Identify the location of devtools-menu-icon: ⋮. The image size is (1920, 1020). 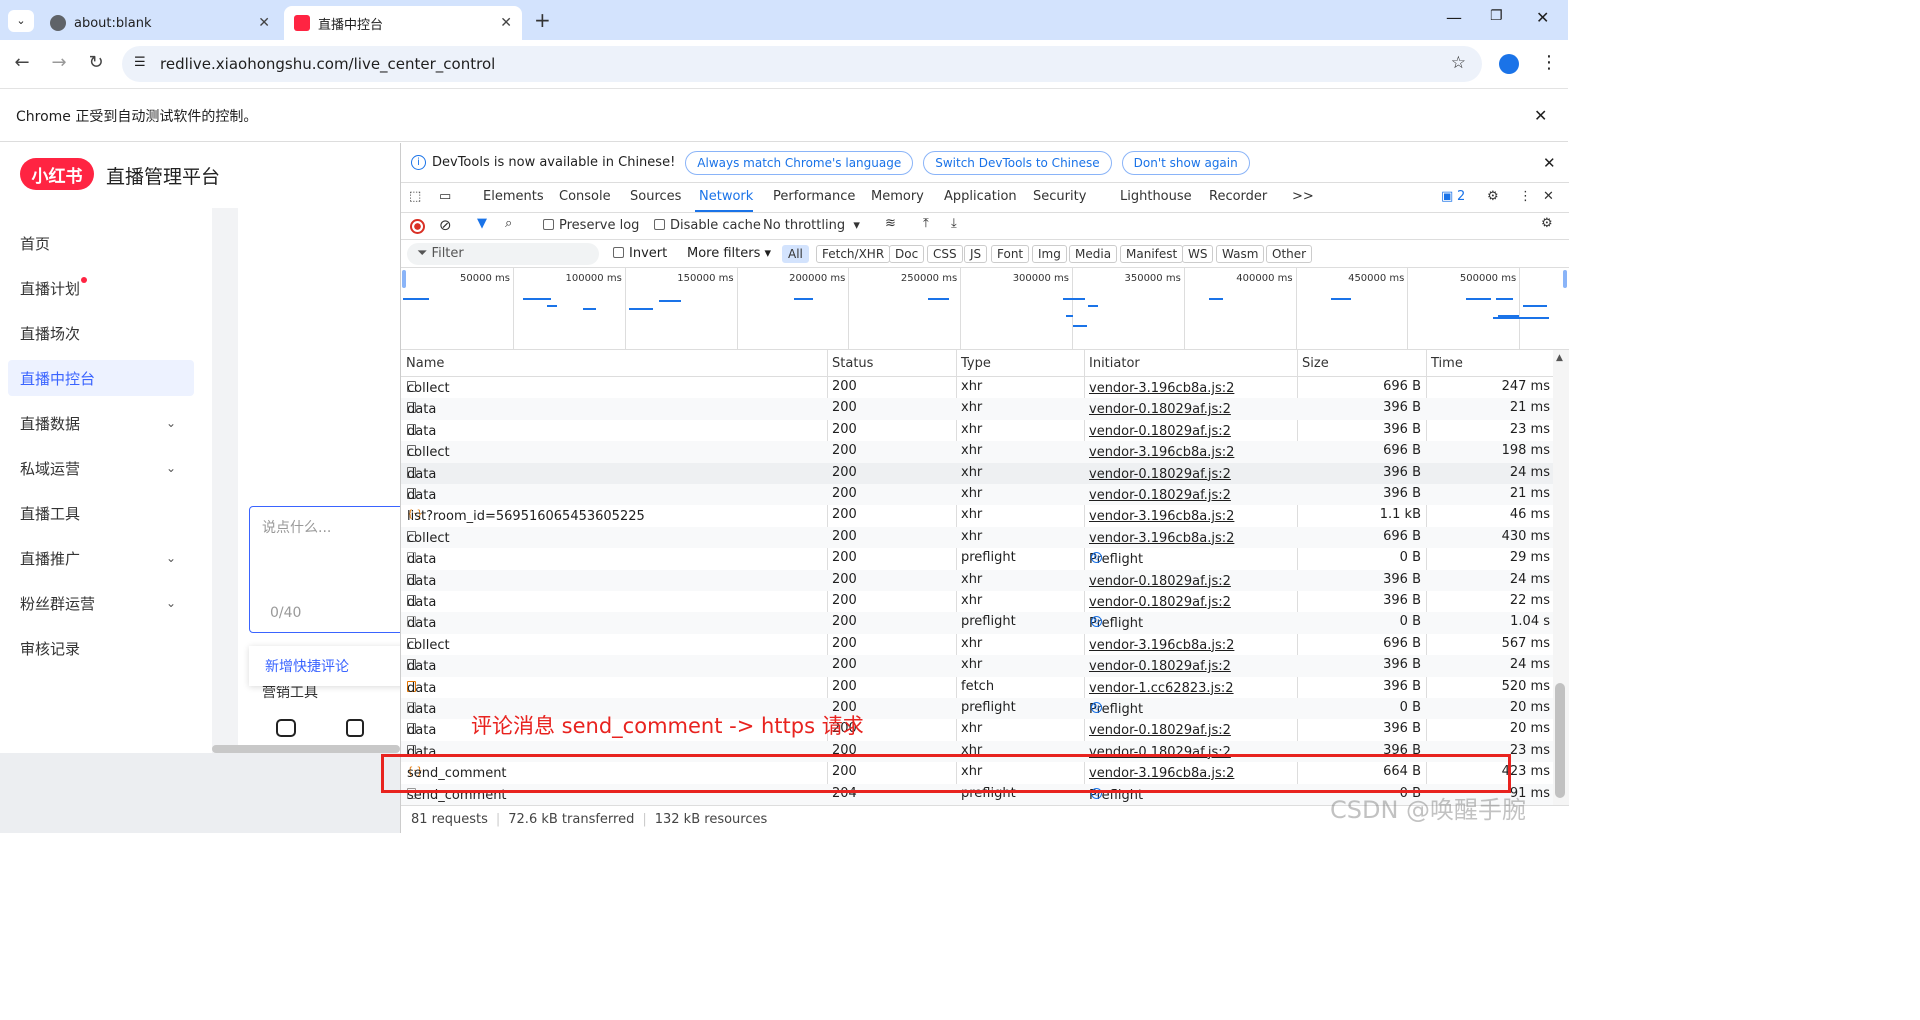
(1525, 196).